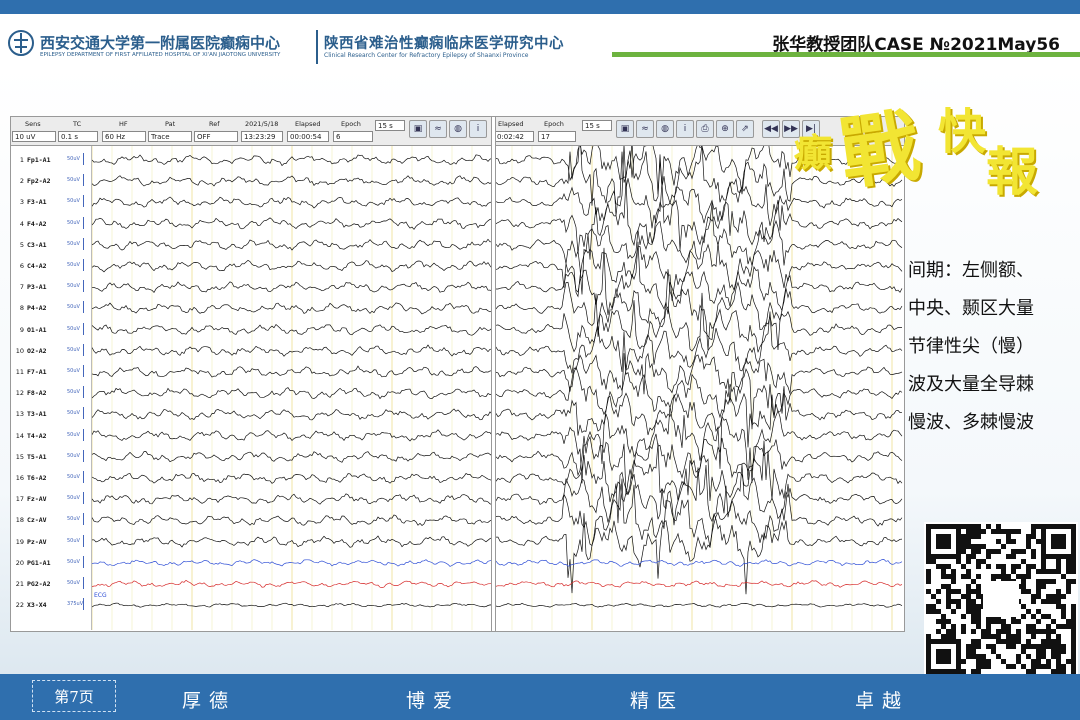 Image resolution: width=1080 pixels, height=720 pixels. I want to click on top-color-bar, so click(540, 7).